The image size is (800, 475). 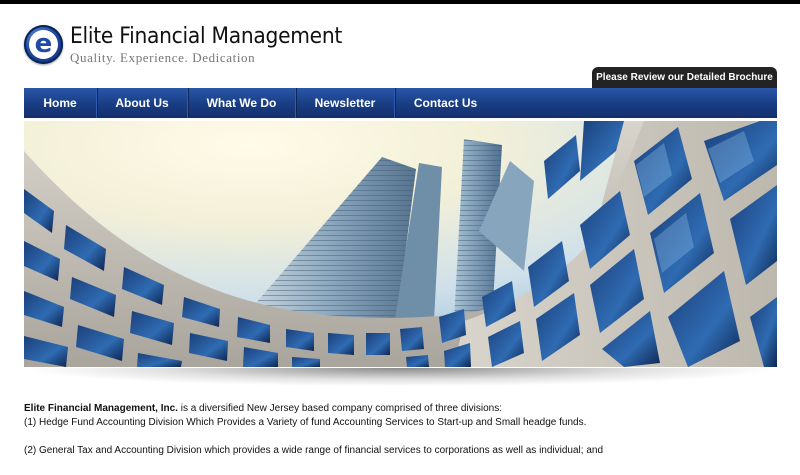 I want to click on nav-what-we-do: What We Do, so click(x=242, y=103).